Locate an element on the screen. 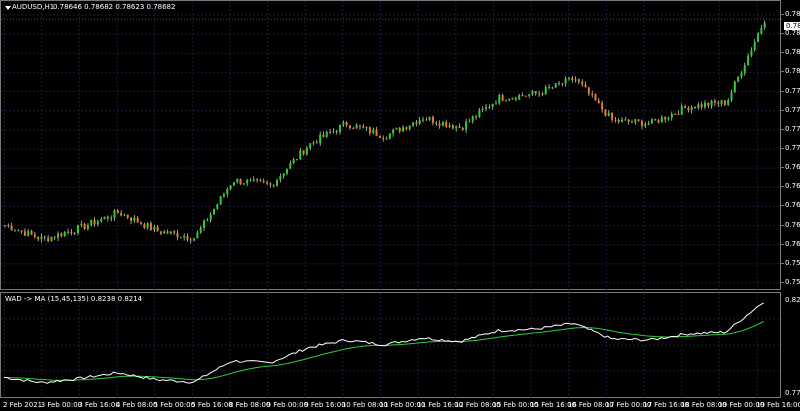  time-axis-label: 4 Feb 08:00 is located at coordinates (136, 405).